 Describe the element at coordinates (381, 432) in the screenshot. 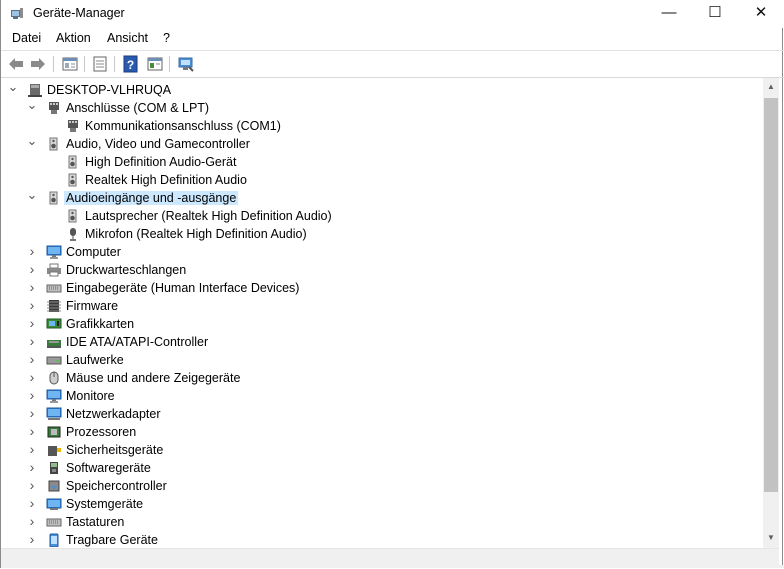

I see `tree-item: › Prozessoren` at that location.